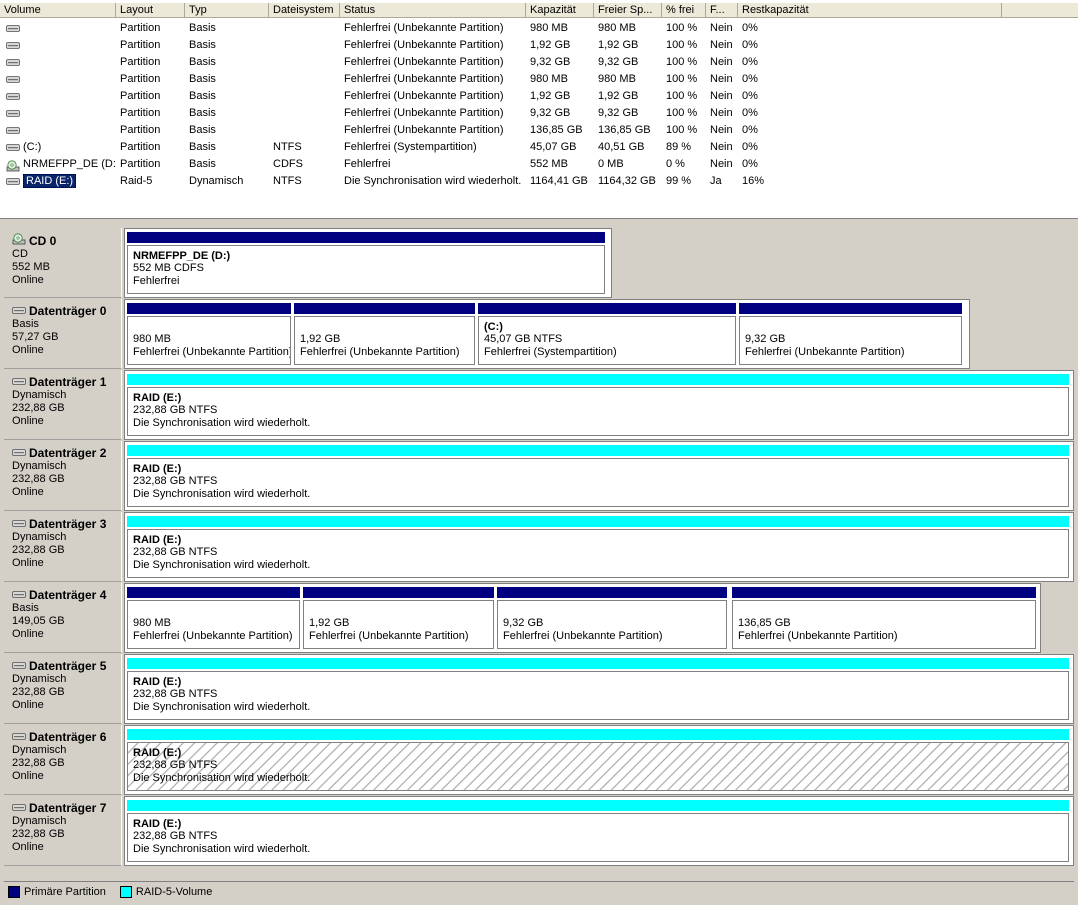  Describe the element at coordinates (424, 62) in the screenshot. I see `volume-cell-status: Fehlerfrei (Unbekannte Partition)` at that location.